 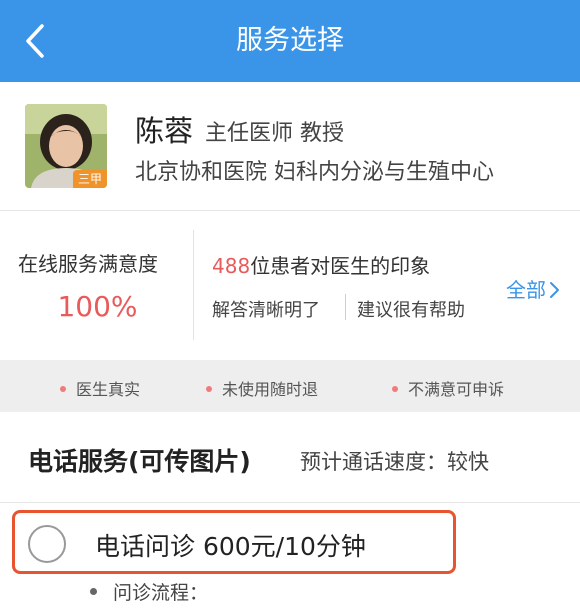 What do you see at coordinates (193, 285) in the screenshot?
I see `vertical-divider` at bounding box center [193, 285].